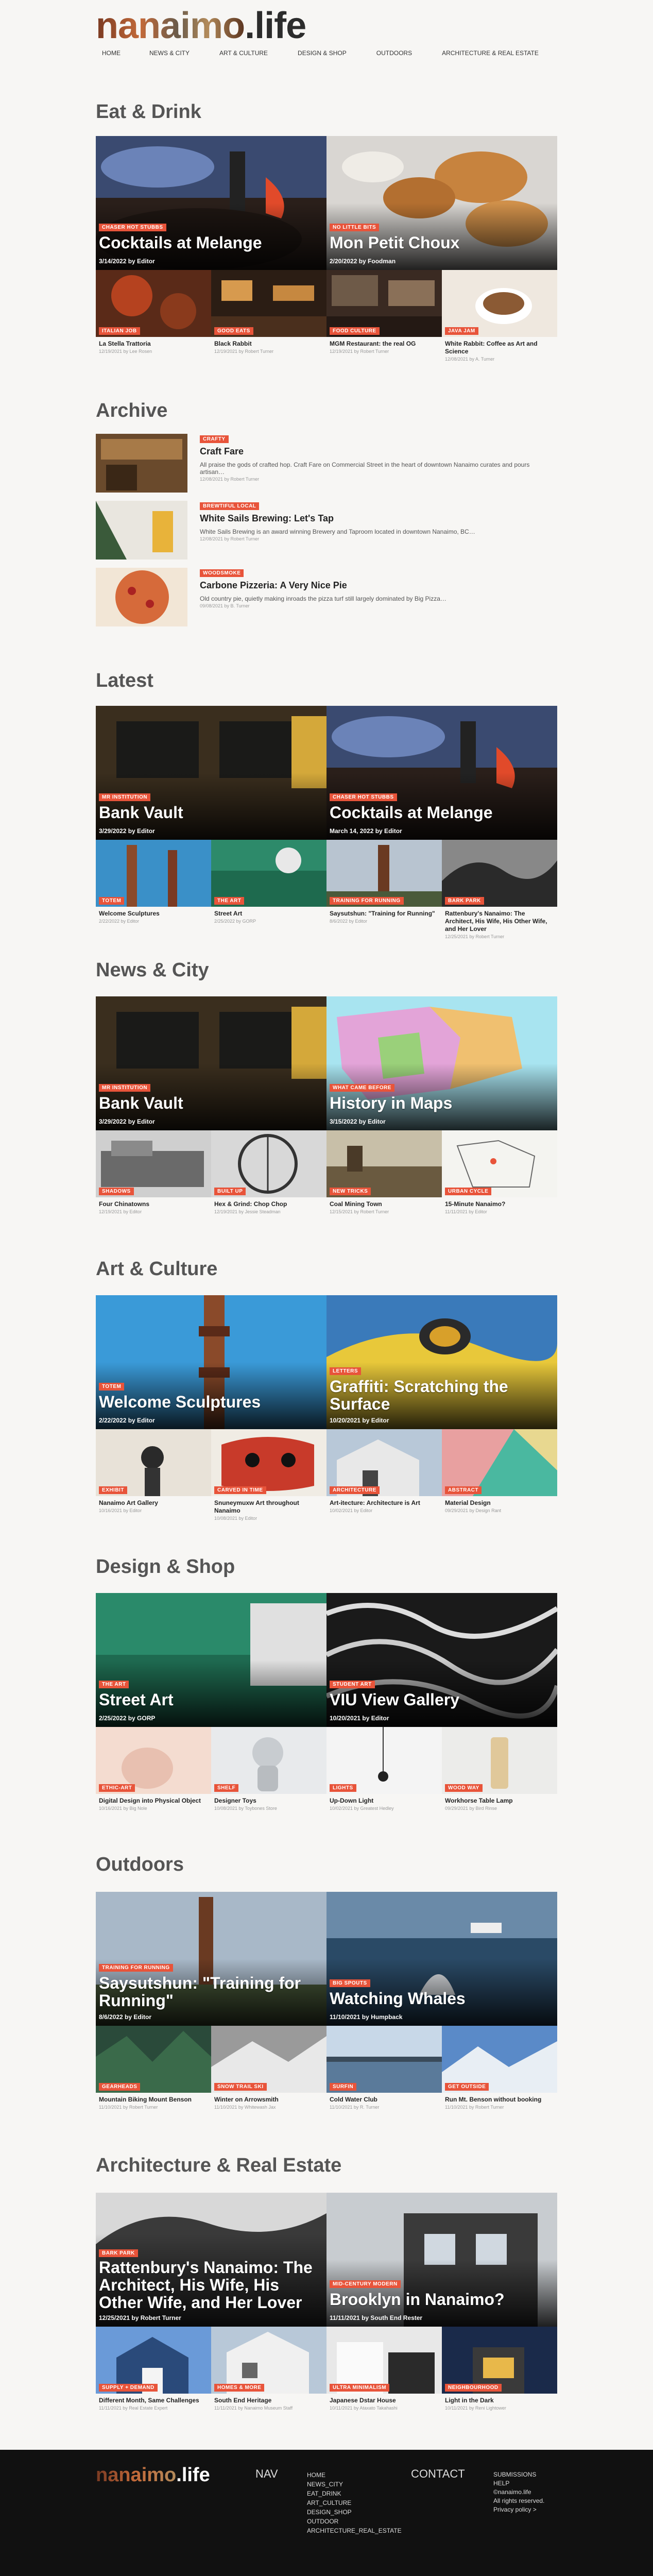 The height and width of the screenshot is (2576, 653). What do you see at coordinates (268, 882) in the screenshot?
I see `article-card: THE ART Street Art 2/25/2022 by GORP` at bounding box center [268, 882].